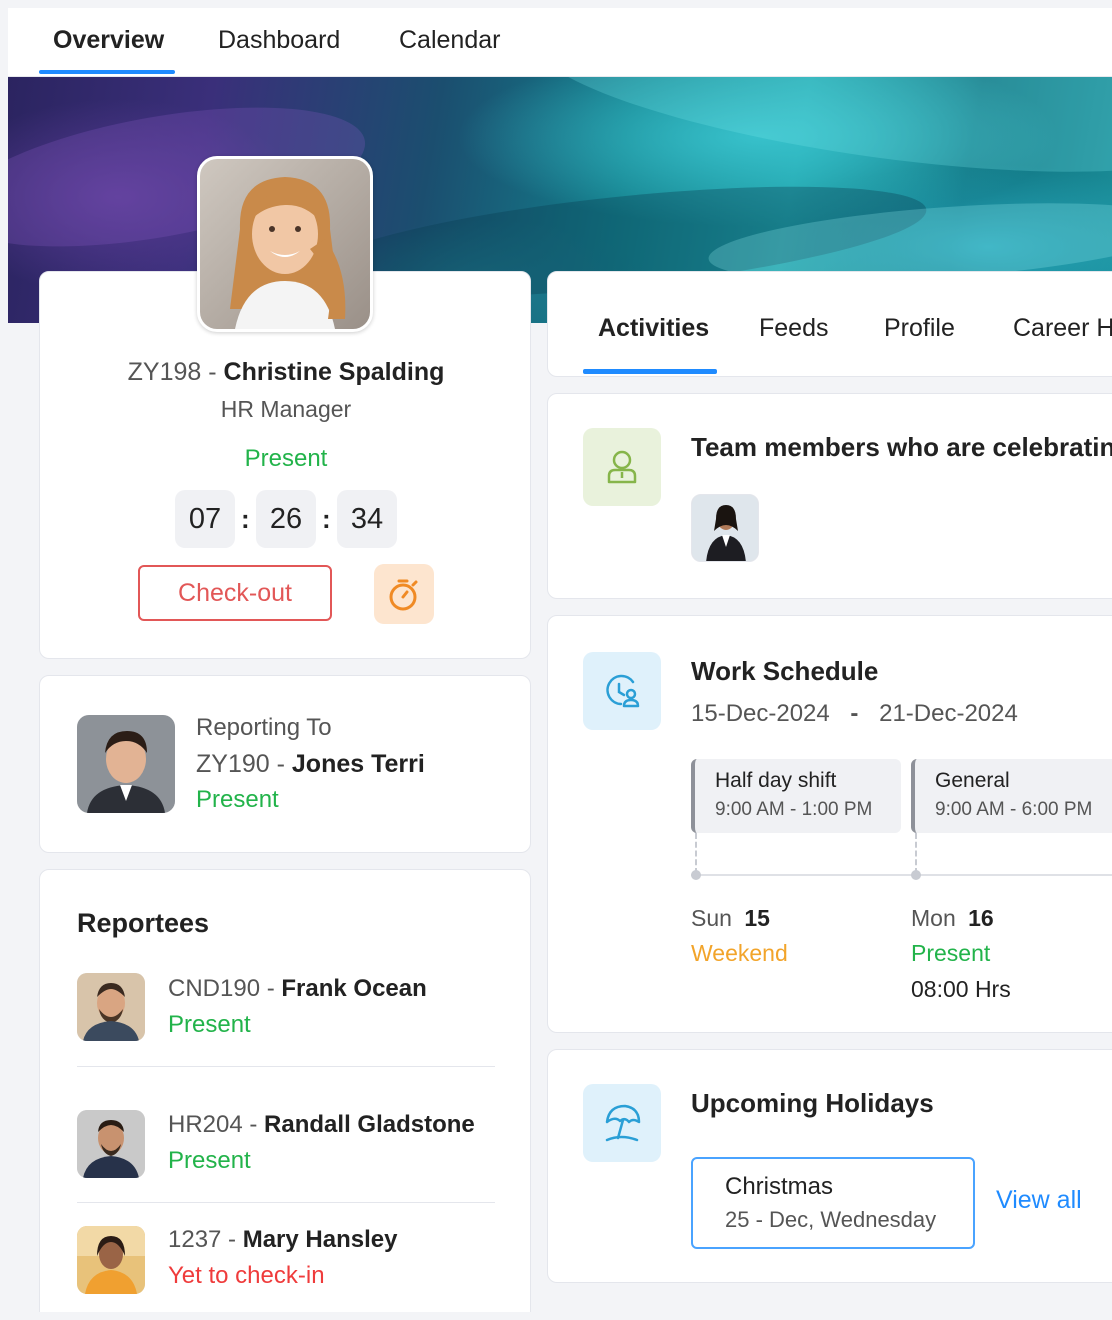 Image resolution: width=1112 pixels, height=1320 pixels. I want to click on manager-id: ZY190, so click(233, 764).